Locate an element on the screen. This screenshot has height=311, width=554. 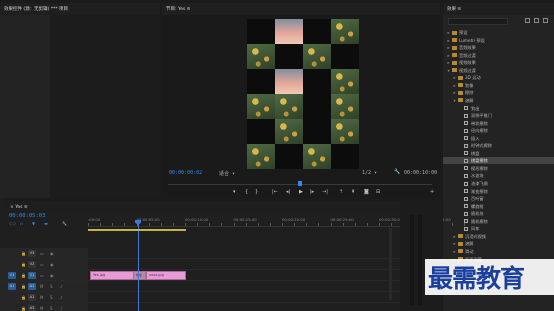
fit-dropdown: 适合 ▾ is located at coordinates (227, 173).